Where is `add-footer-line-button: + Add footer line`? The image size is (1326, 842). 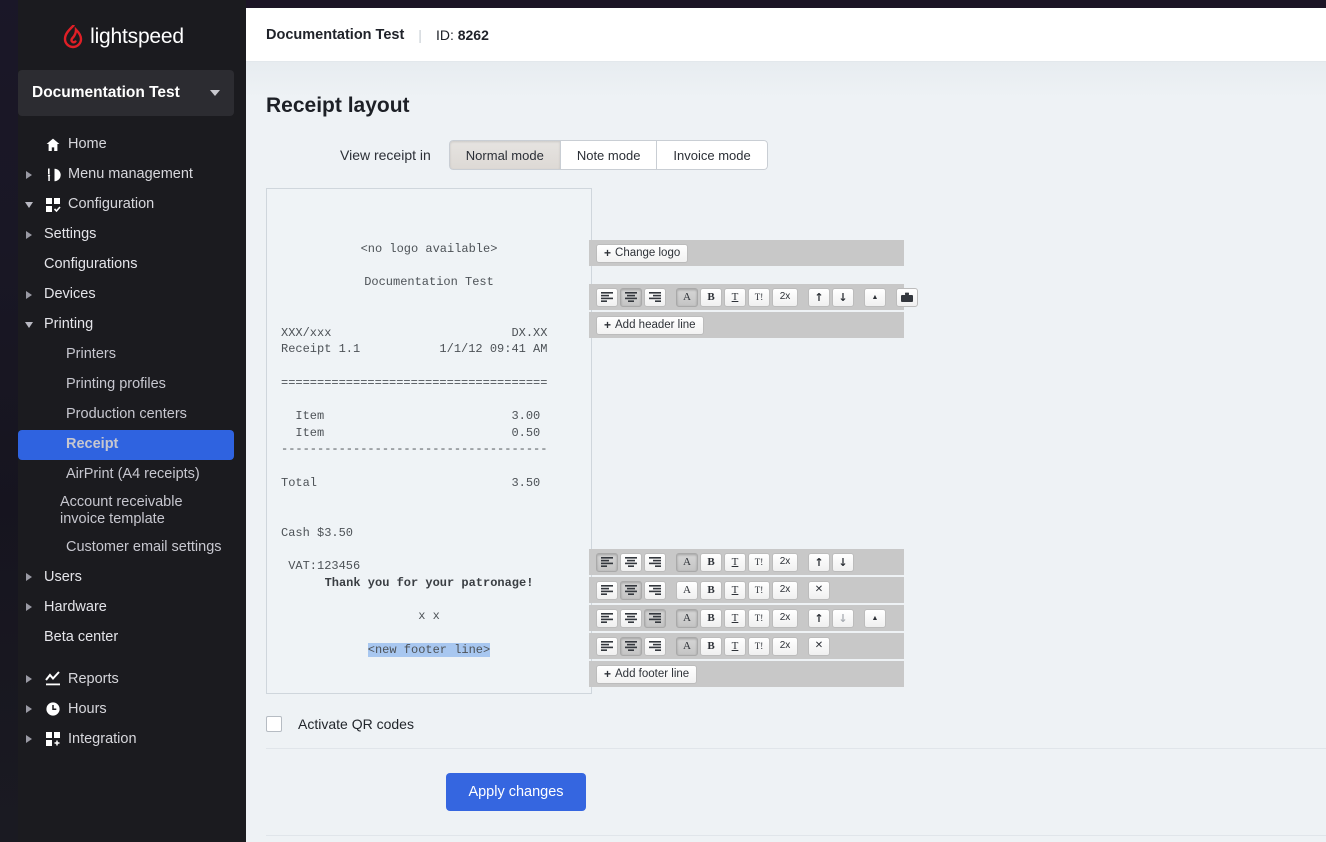
add-footer-line-button: + Add footer line is located at coordinates (647, 674).